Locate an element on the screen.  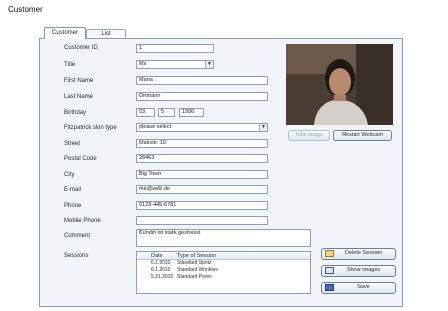
table-row: 6.1.2010 Standard Wrinkles is located at coordinates (223, 270).